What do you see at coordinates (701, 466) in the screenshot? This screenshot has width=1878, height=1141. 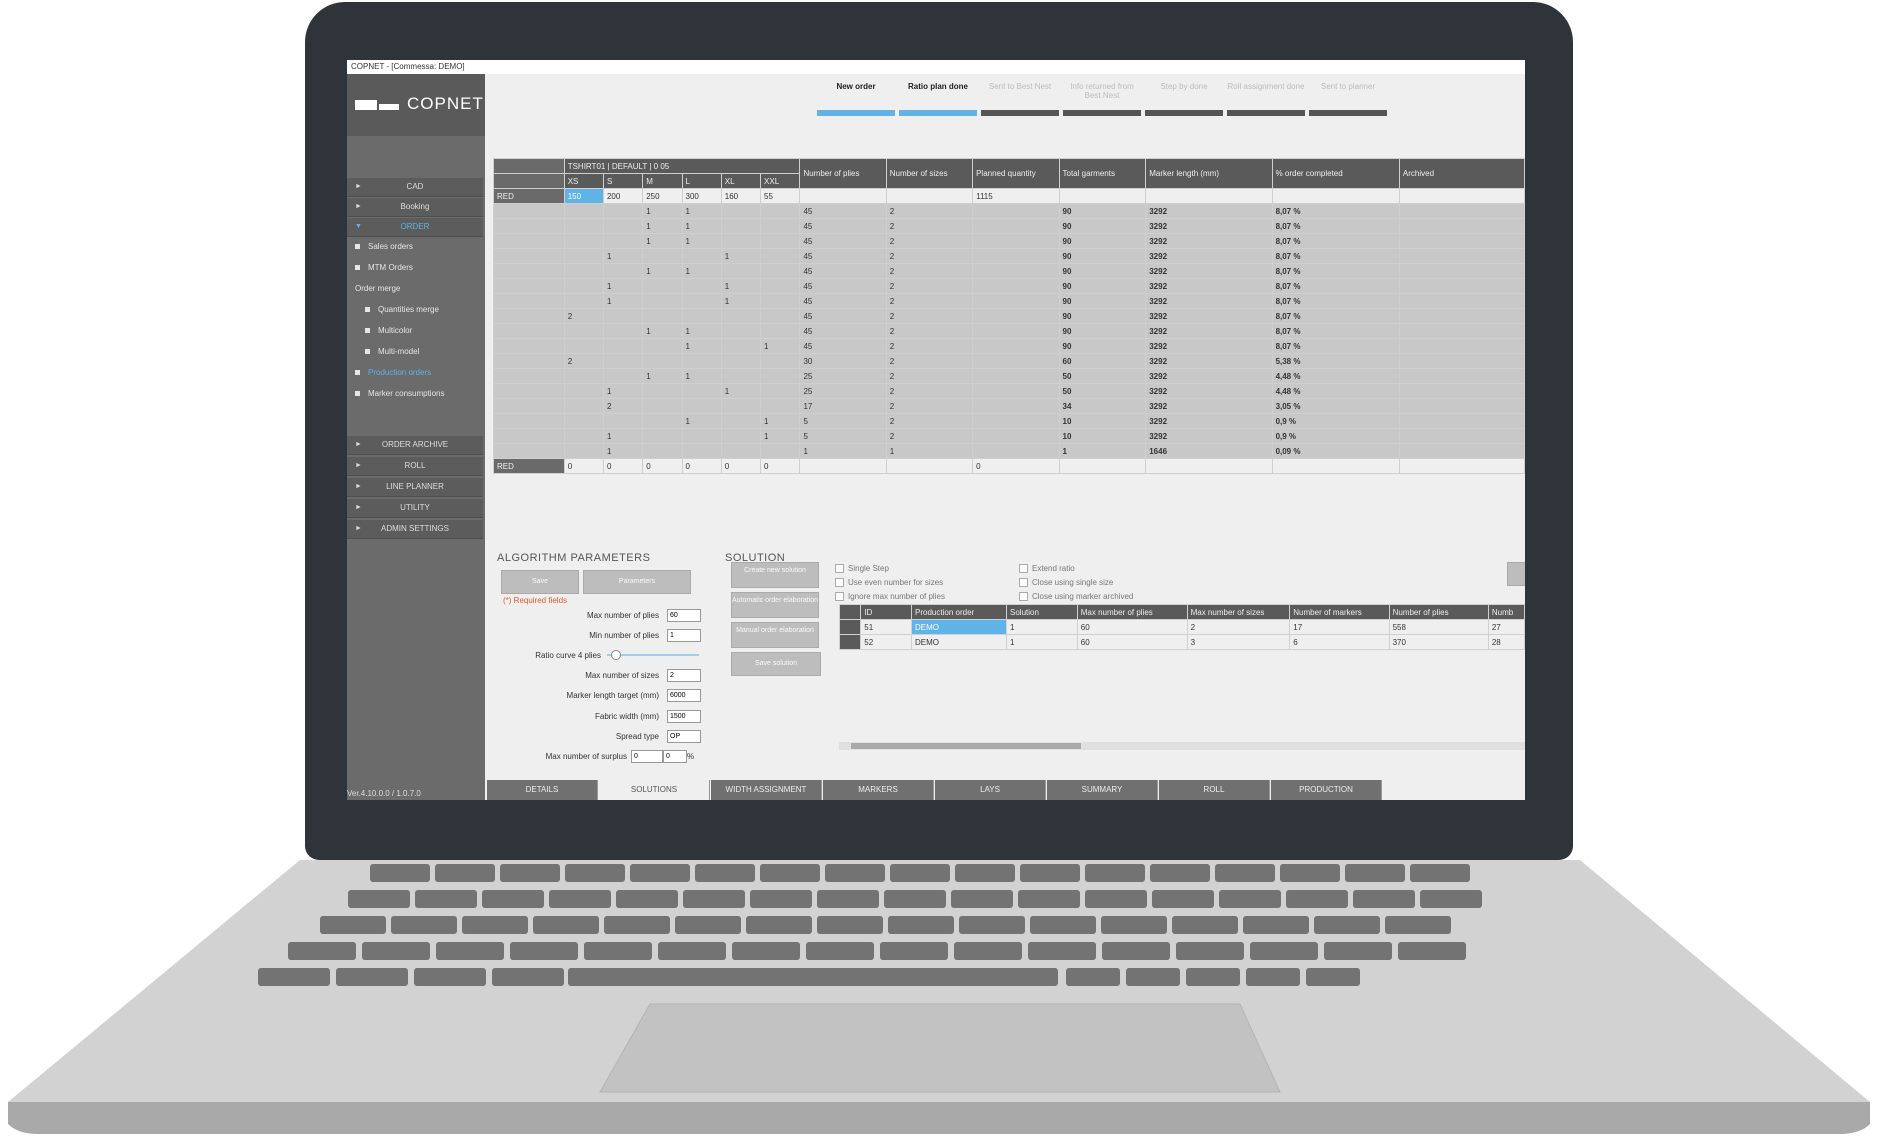 I see `qty-cell: 0` at bounding box center [701, 466].